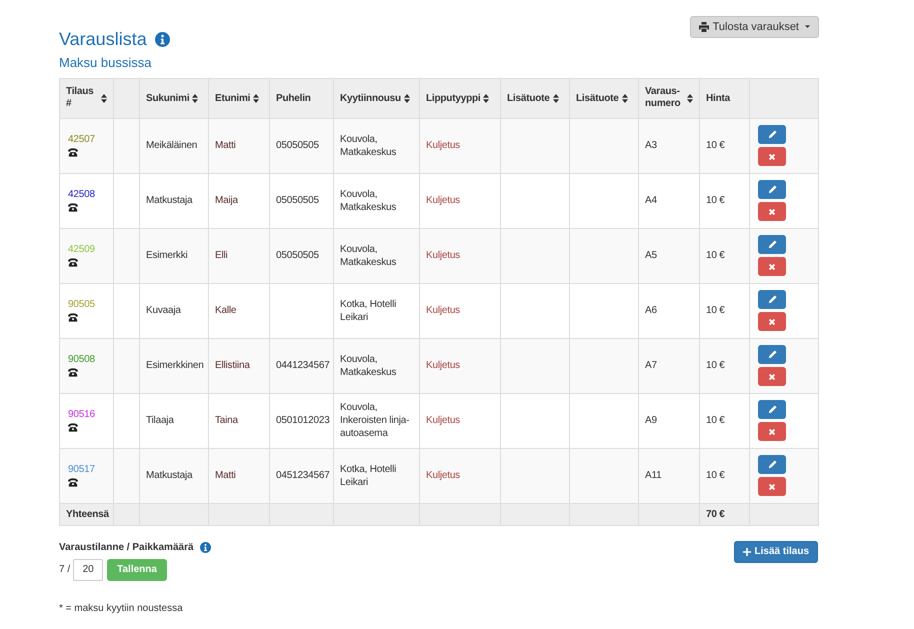 The image size is (914, 629). I want to click on column-header: Puhelin, so click(302, 98).